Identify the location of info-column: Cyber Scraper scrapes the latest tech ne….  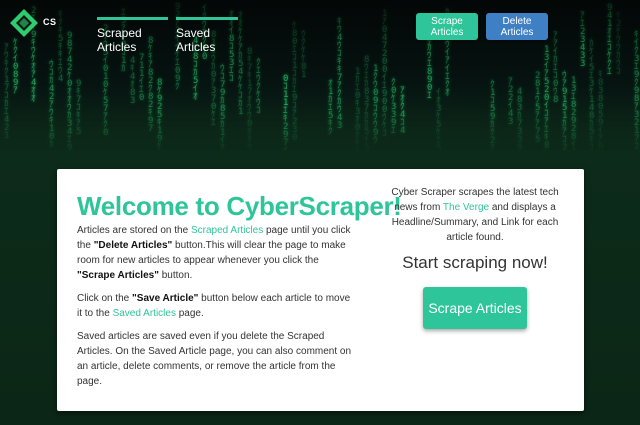
(475, 257).